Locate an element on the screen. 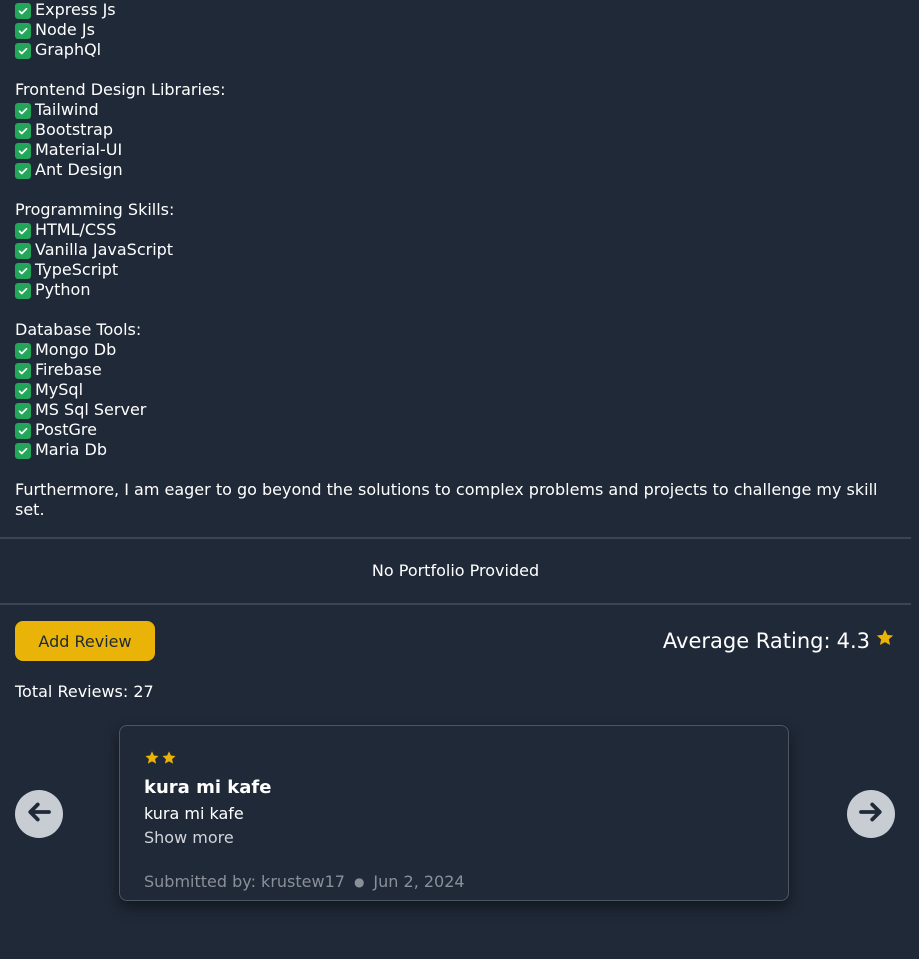 The image size is (919, 959). skill-item-text: GraphQl is located at coordinates (68, 49).